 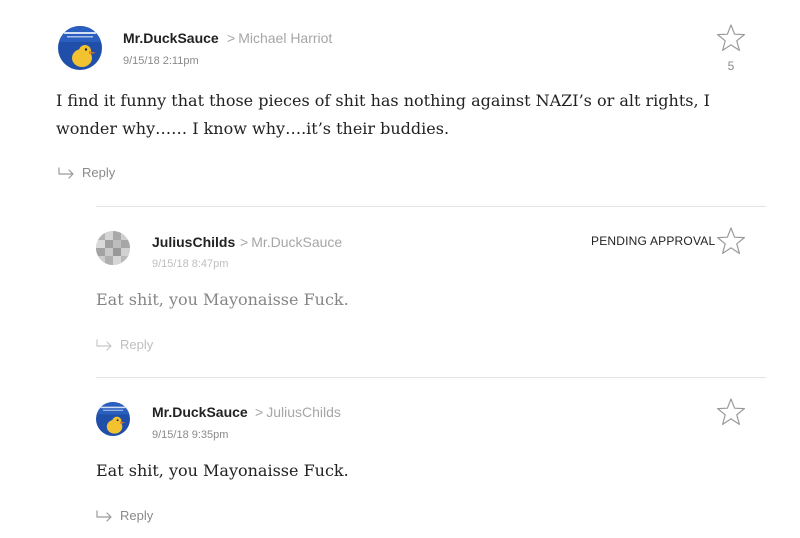 What do you see at coordinates (190, 264) in the screenshot?
I see `comment-timestamp: 9/15/18 8:47pm` at bounding box center [190, 264].